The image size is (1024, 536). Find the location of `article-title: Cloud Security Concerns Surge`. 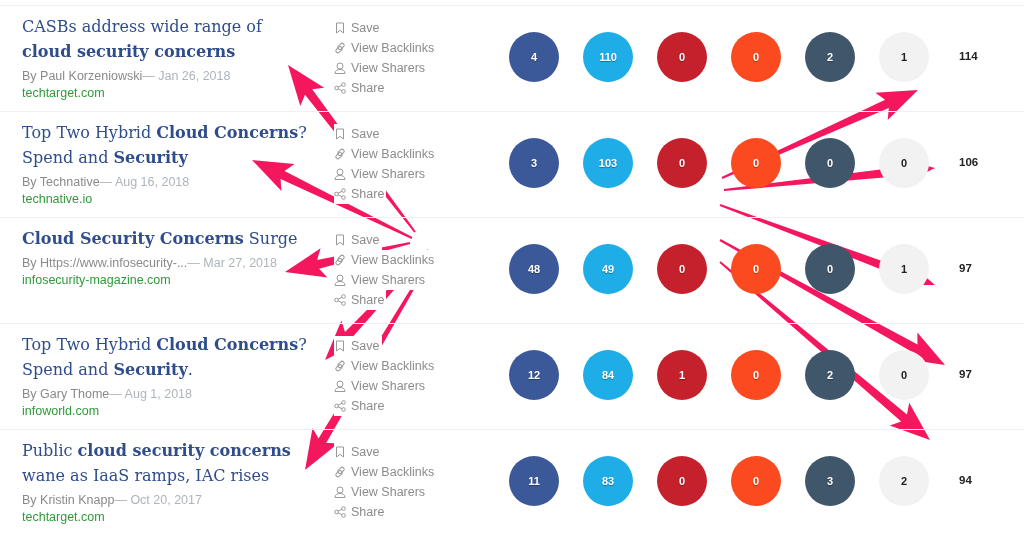

article-title: Cloud Security Concerns Surge is located at coordinates (160, 238).